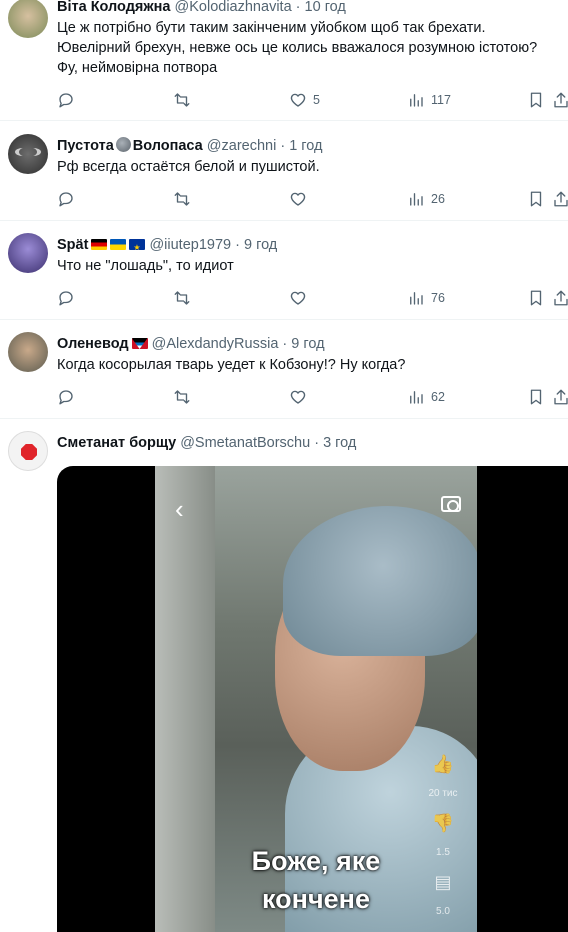  What do you see at coordinates (312, 397) in the screenshot?
I see `tweet-actions: 62` at bounding box center [312, 397].